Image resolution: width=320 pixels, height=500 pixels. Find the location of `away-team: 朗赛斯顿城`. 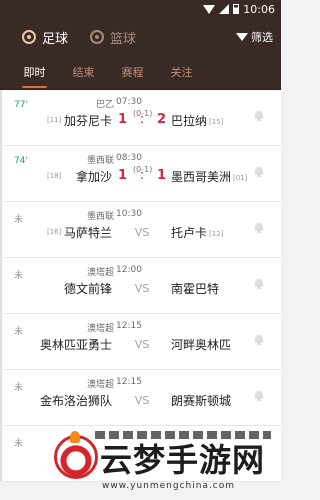

away-team: 朗赛斯顿城 is located at coordinates (201, 401).